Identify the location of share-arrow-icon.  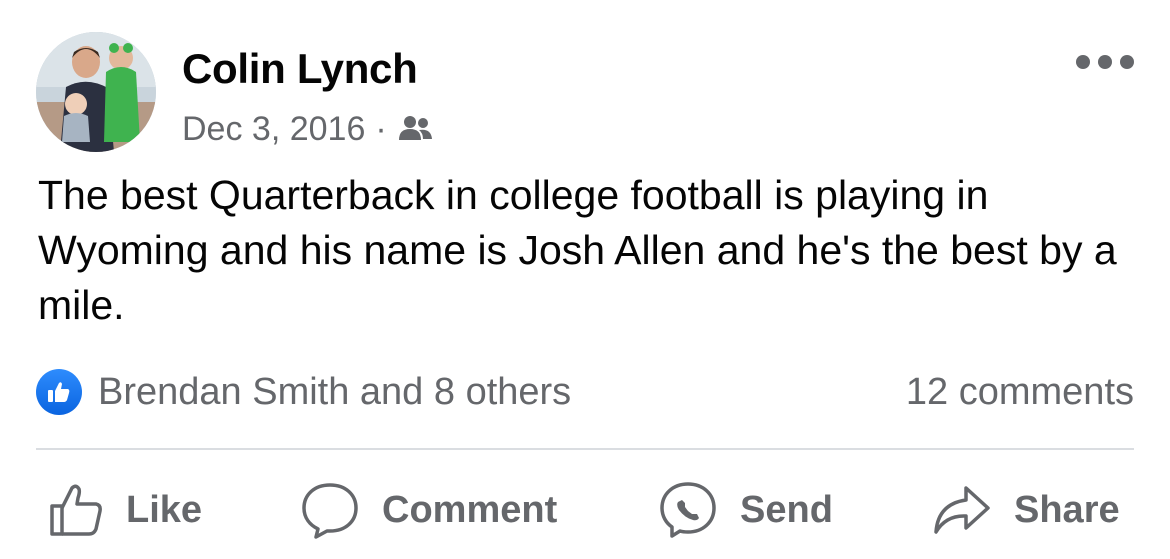
(962, 510).